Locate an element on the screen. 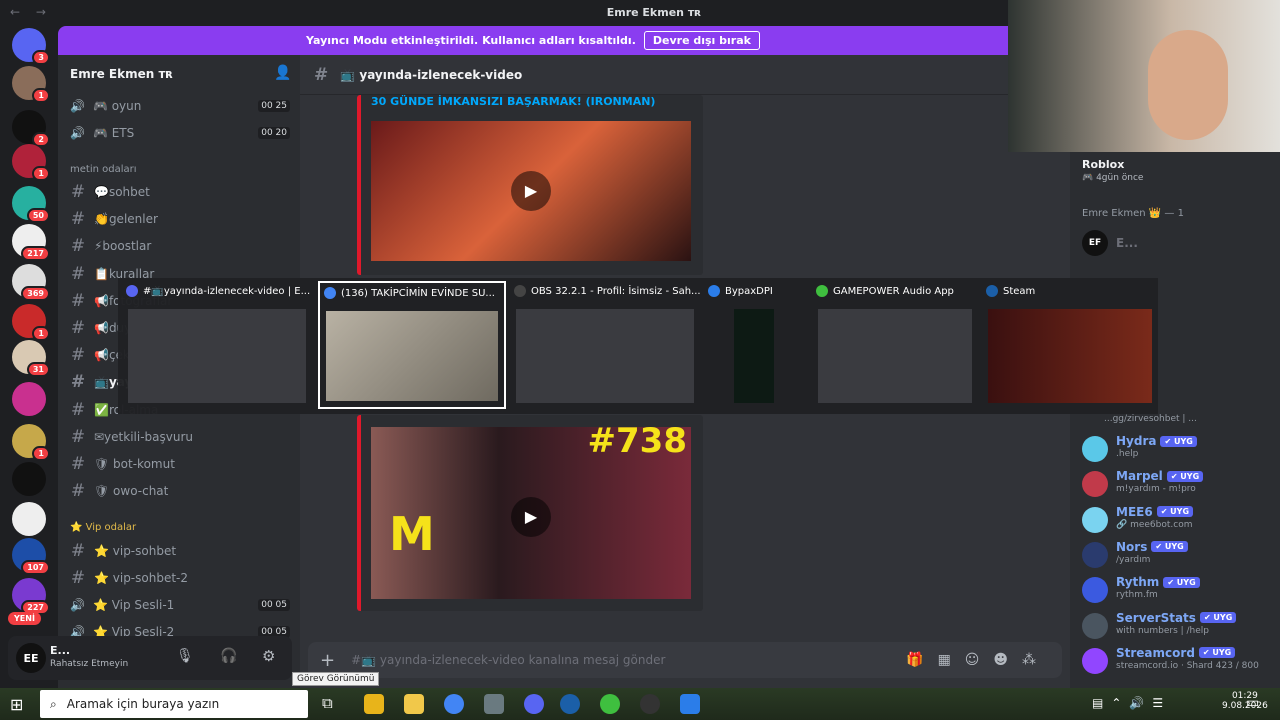 The height and width of the screenshot is (720, 1280). plus-icon: + is located at coordinates (327, 660).